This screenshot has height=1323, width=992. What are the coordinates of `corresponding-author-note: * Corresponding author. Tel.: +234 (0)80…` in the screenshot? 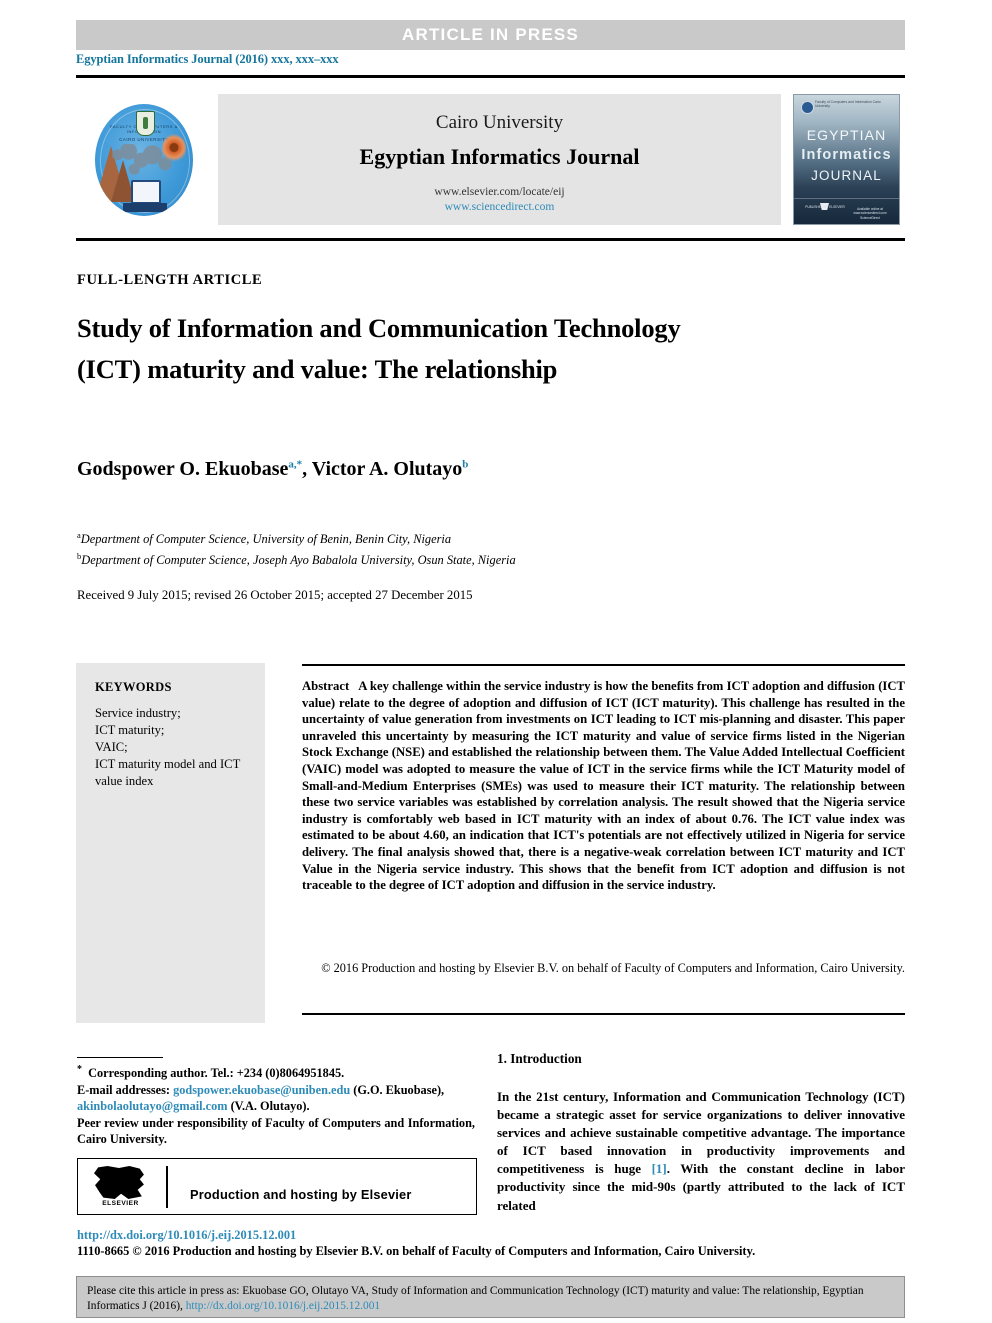 It's located at (276, 1072).